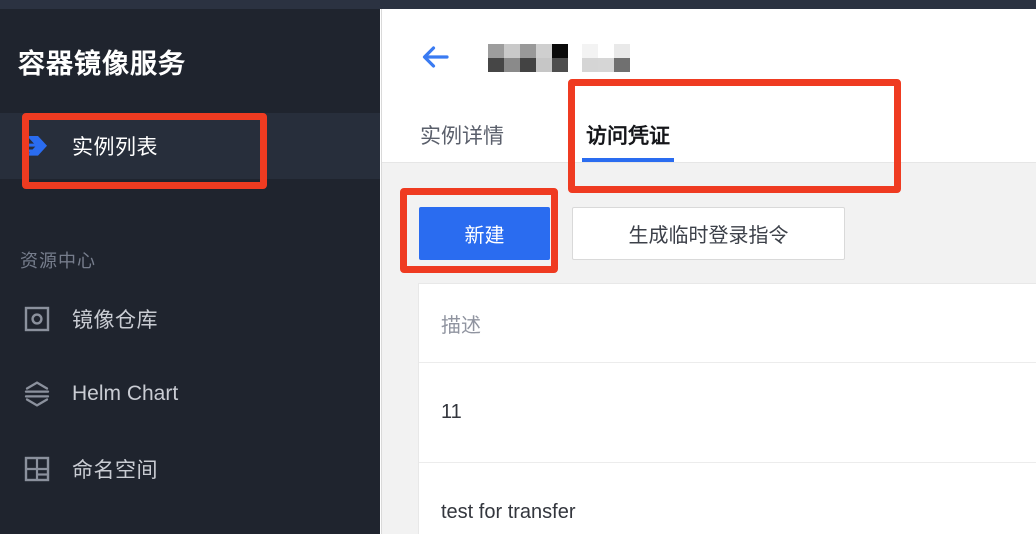 This screenshot has height=534, width=1036. Describe the element at coordinates (125, 393) in the screenshot. I see `sidebar-item-label: Helm Chart` at that location.